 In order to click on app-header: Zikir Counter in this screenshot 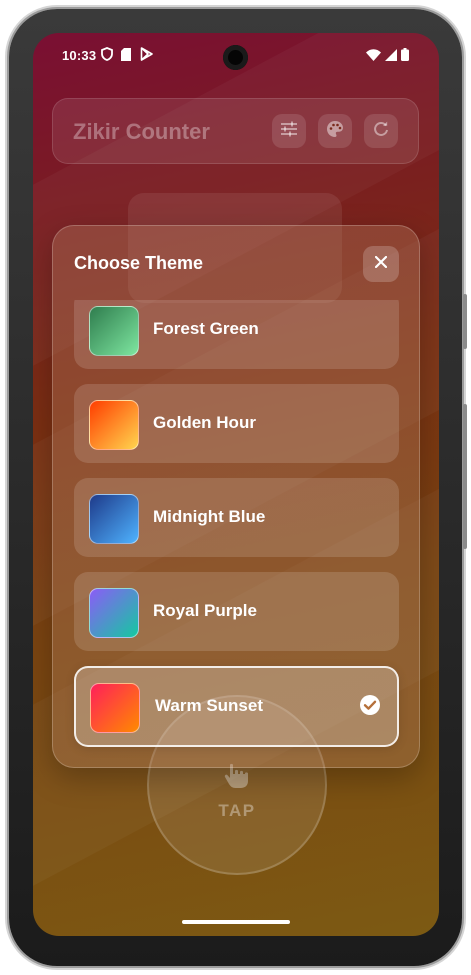, I will do `click(235, 131)`.